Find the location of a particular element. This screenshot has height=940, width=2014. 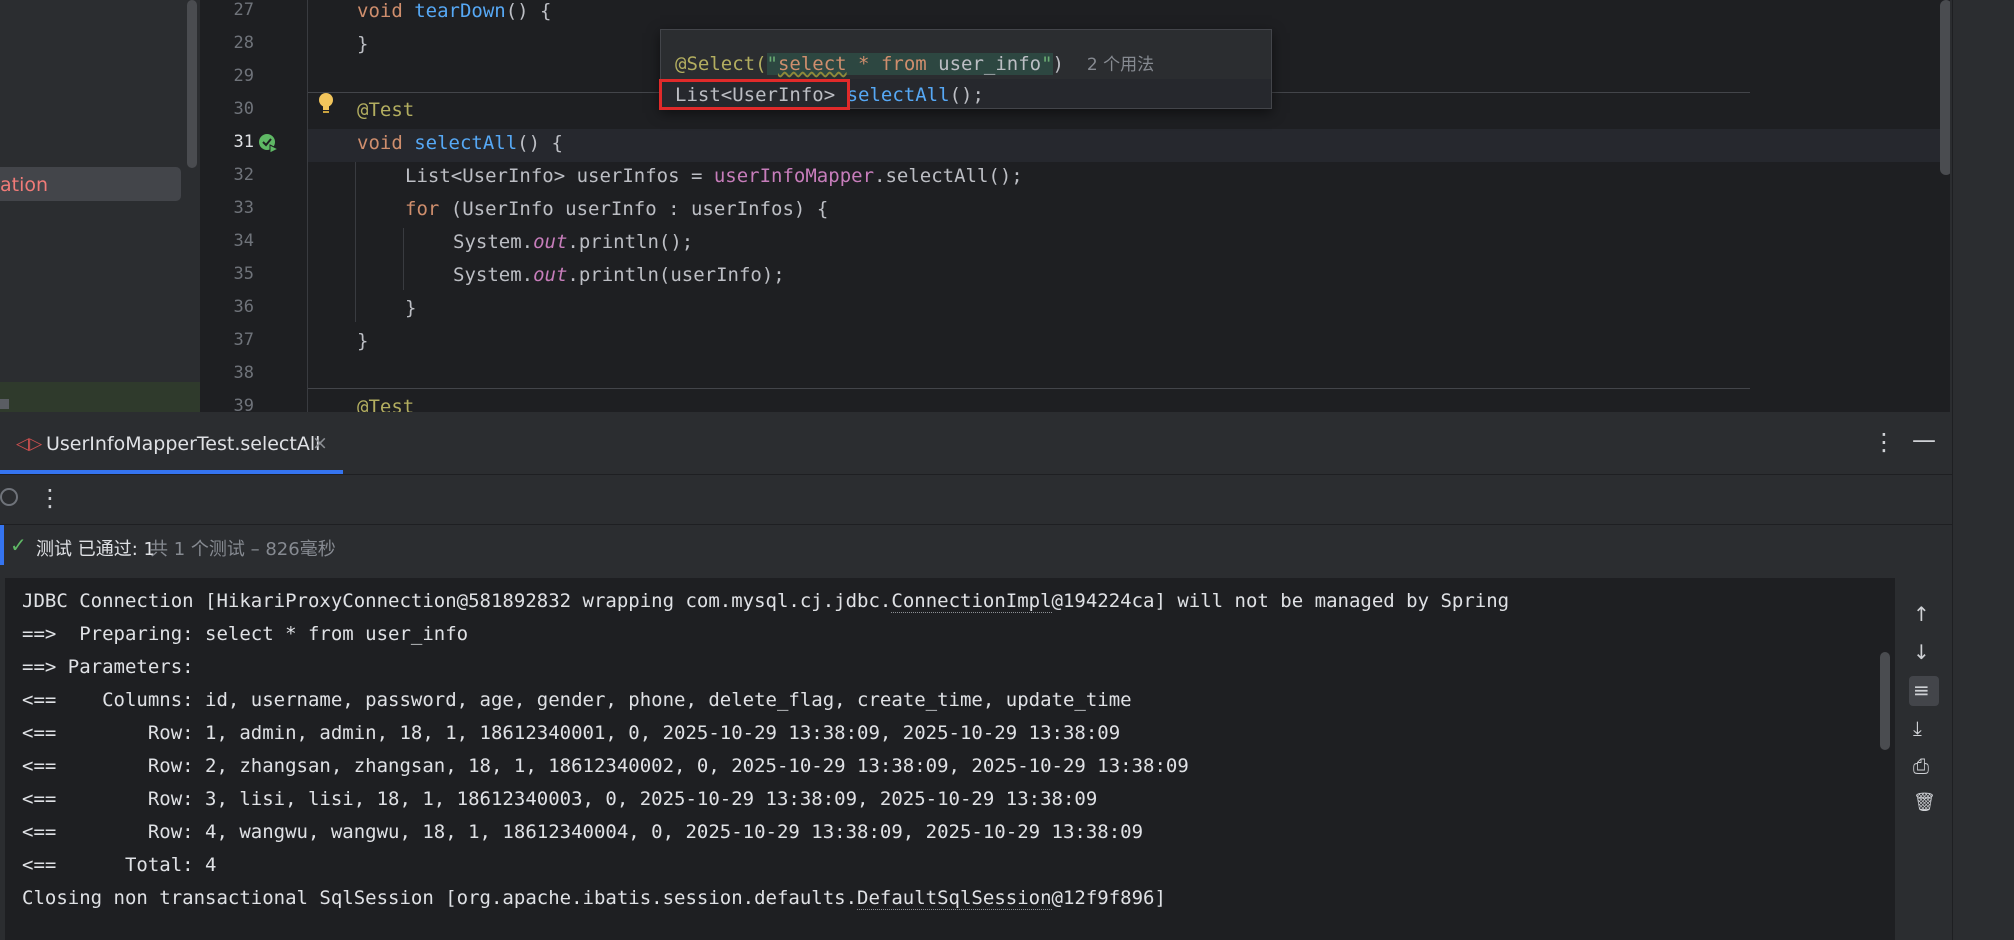

line-number: 27 is located at coordinates (243, 10).